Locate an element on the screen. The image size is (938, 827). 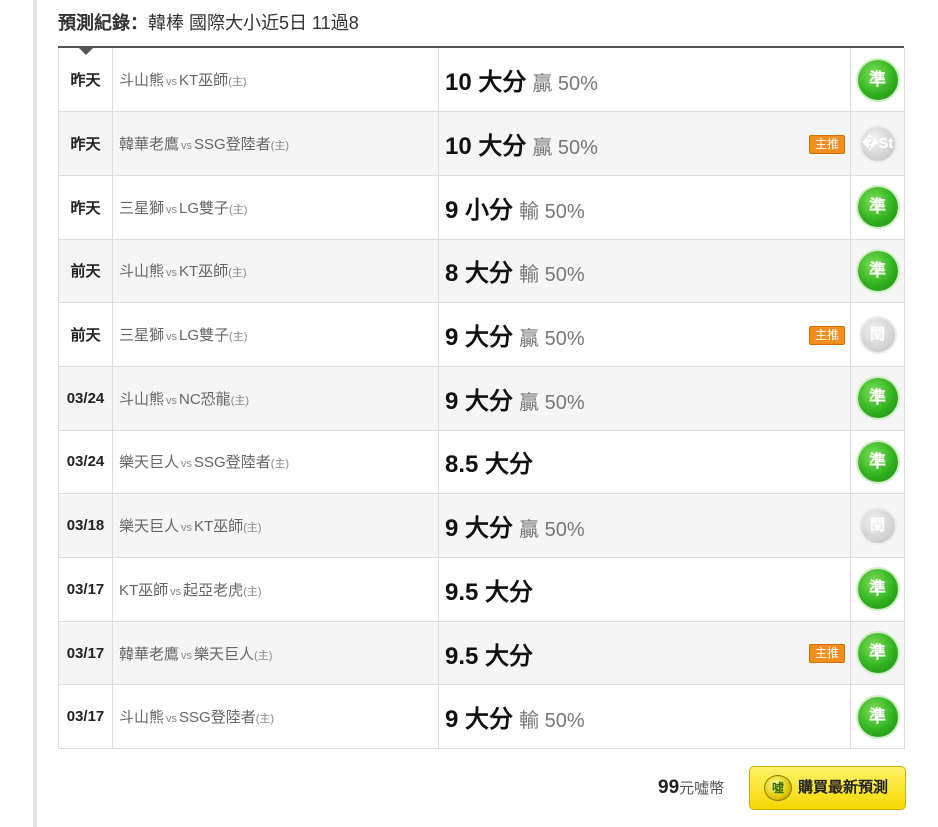
record-row: 昨天 斗山熊 vs KT巫師(主) 10 大分贏 50% 準 is located at coordinates (481, 80).